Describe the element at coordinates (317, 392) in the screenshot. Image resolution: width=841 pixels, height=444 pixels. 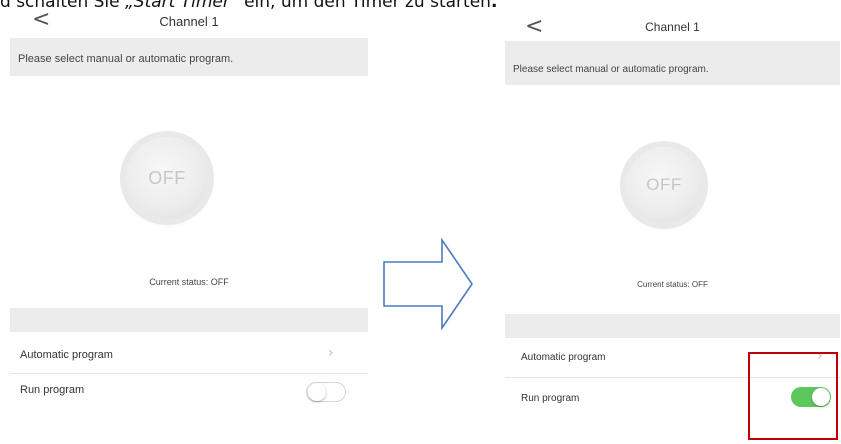
I see `toggle-knob` at that location.